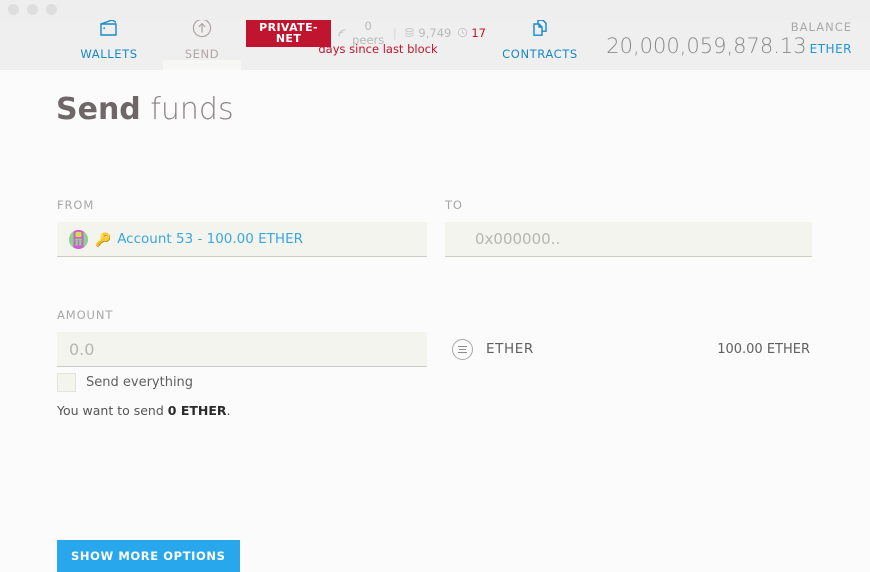 The height and width of the screenshot is (572, 870). I want to click on balance-label: BALANCE, so click(821, 27).